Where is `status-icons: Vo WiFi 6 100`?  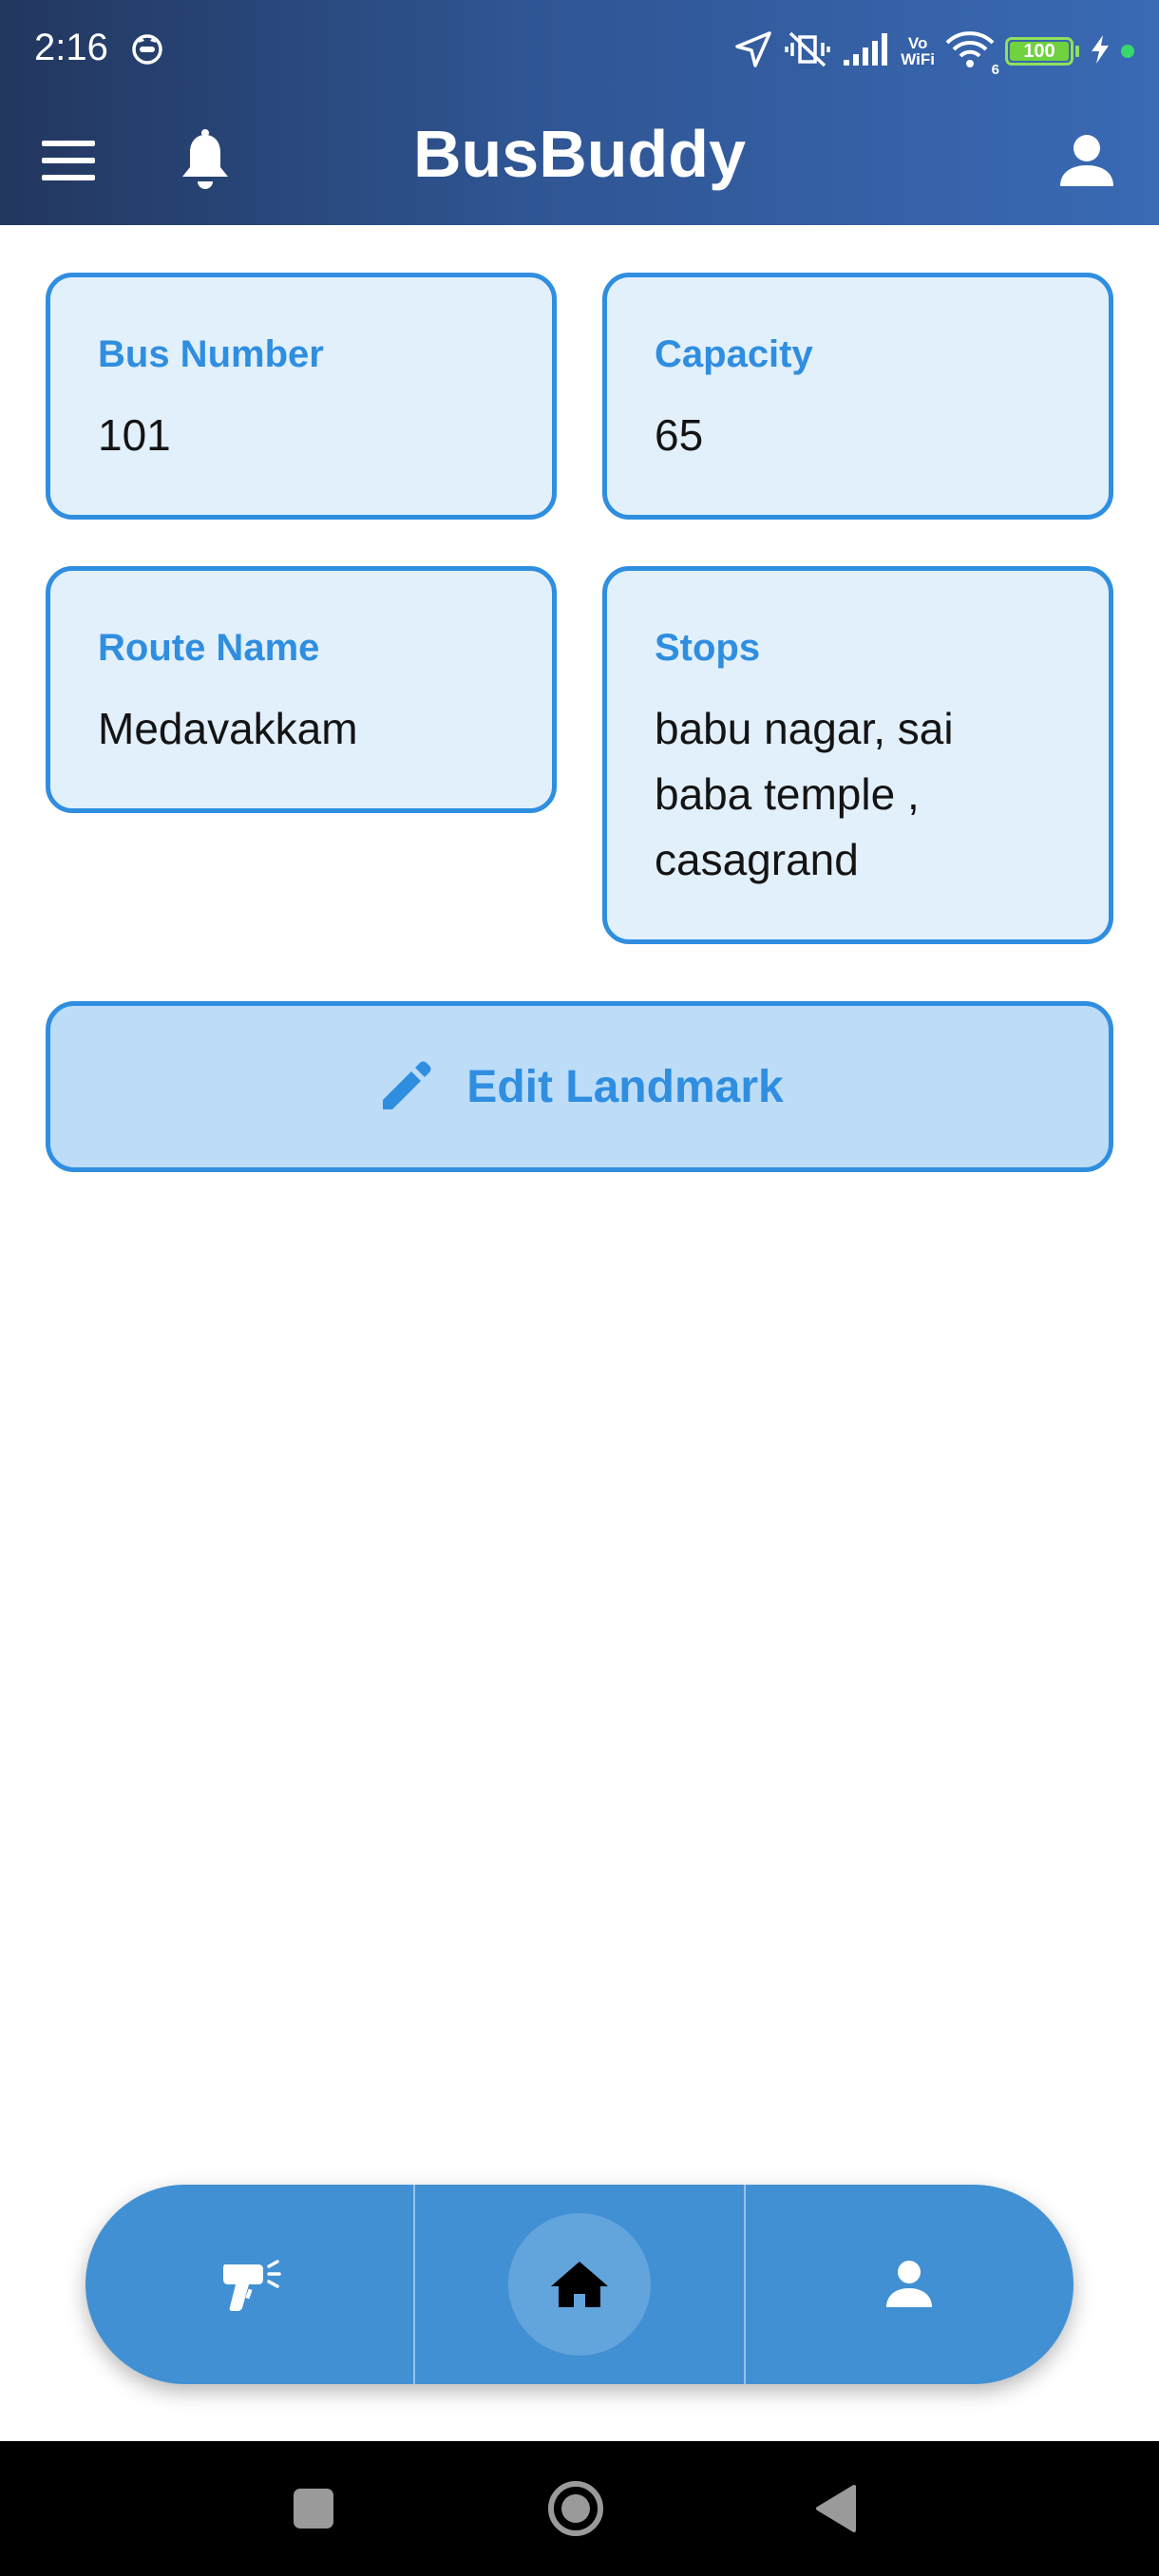
status-icons: Vo WiFi 6 100 is located at coordinates (933, 51).